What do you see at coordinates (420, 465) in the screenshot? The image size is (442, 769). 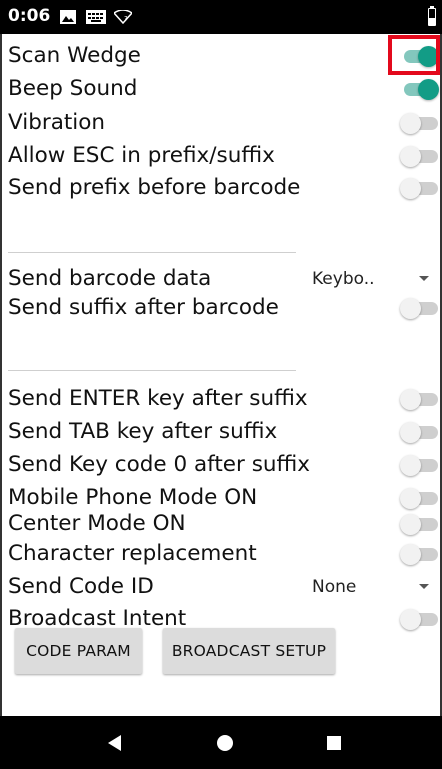 I see `send-keycode0-switch` at bounding box center [420, 465].